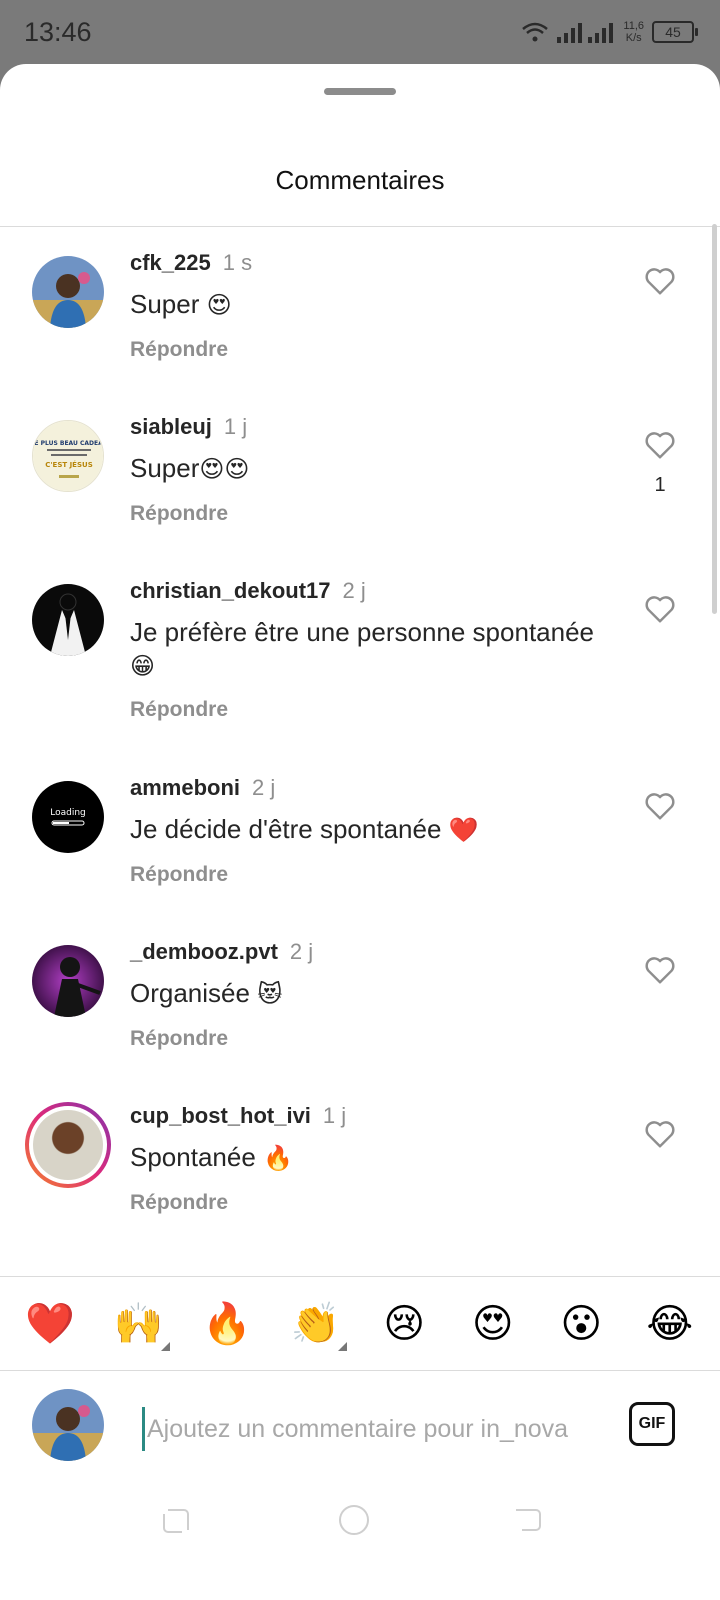  I want to click on back-icon, so click(528, 1520).